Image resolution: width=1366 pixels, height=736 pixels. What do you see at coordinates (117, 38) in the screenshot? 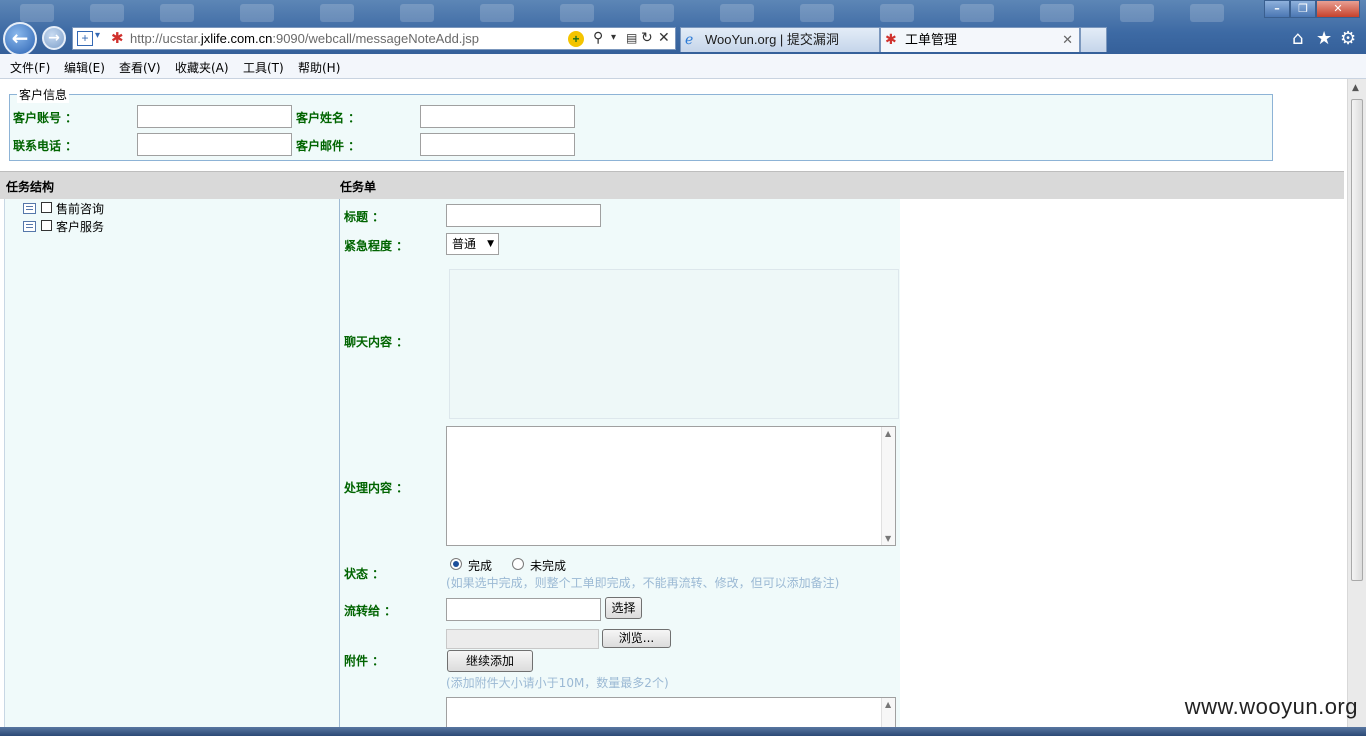
I see `site-favicon-icon: ✱` at bounding box center [117, 38].